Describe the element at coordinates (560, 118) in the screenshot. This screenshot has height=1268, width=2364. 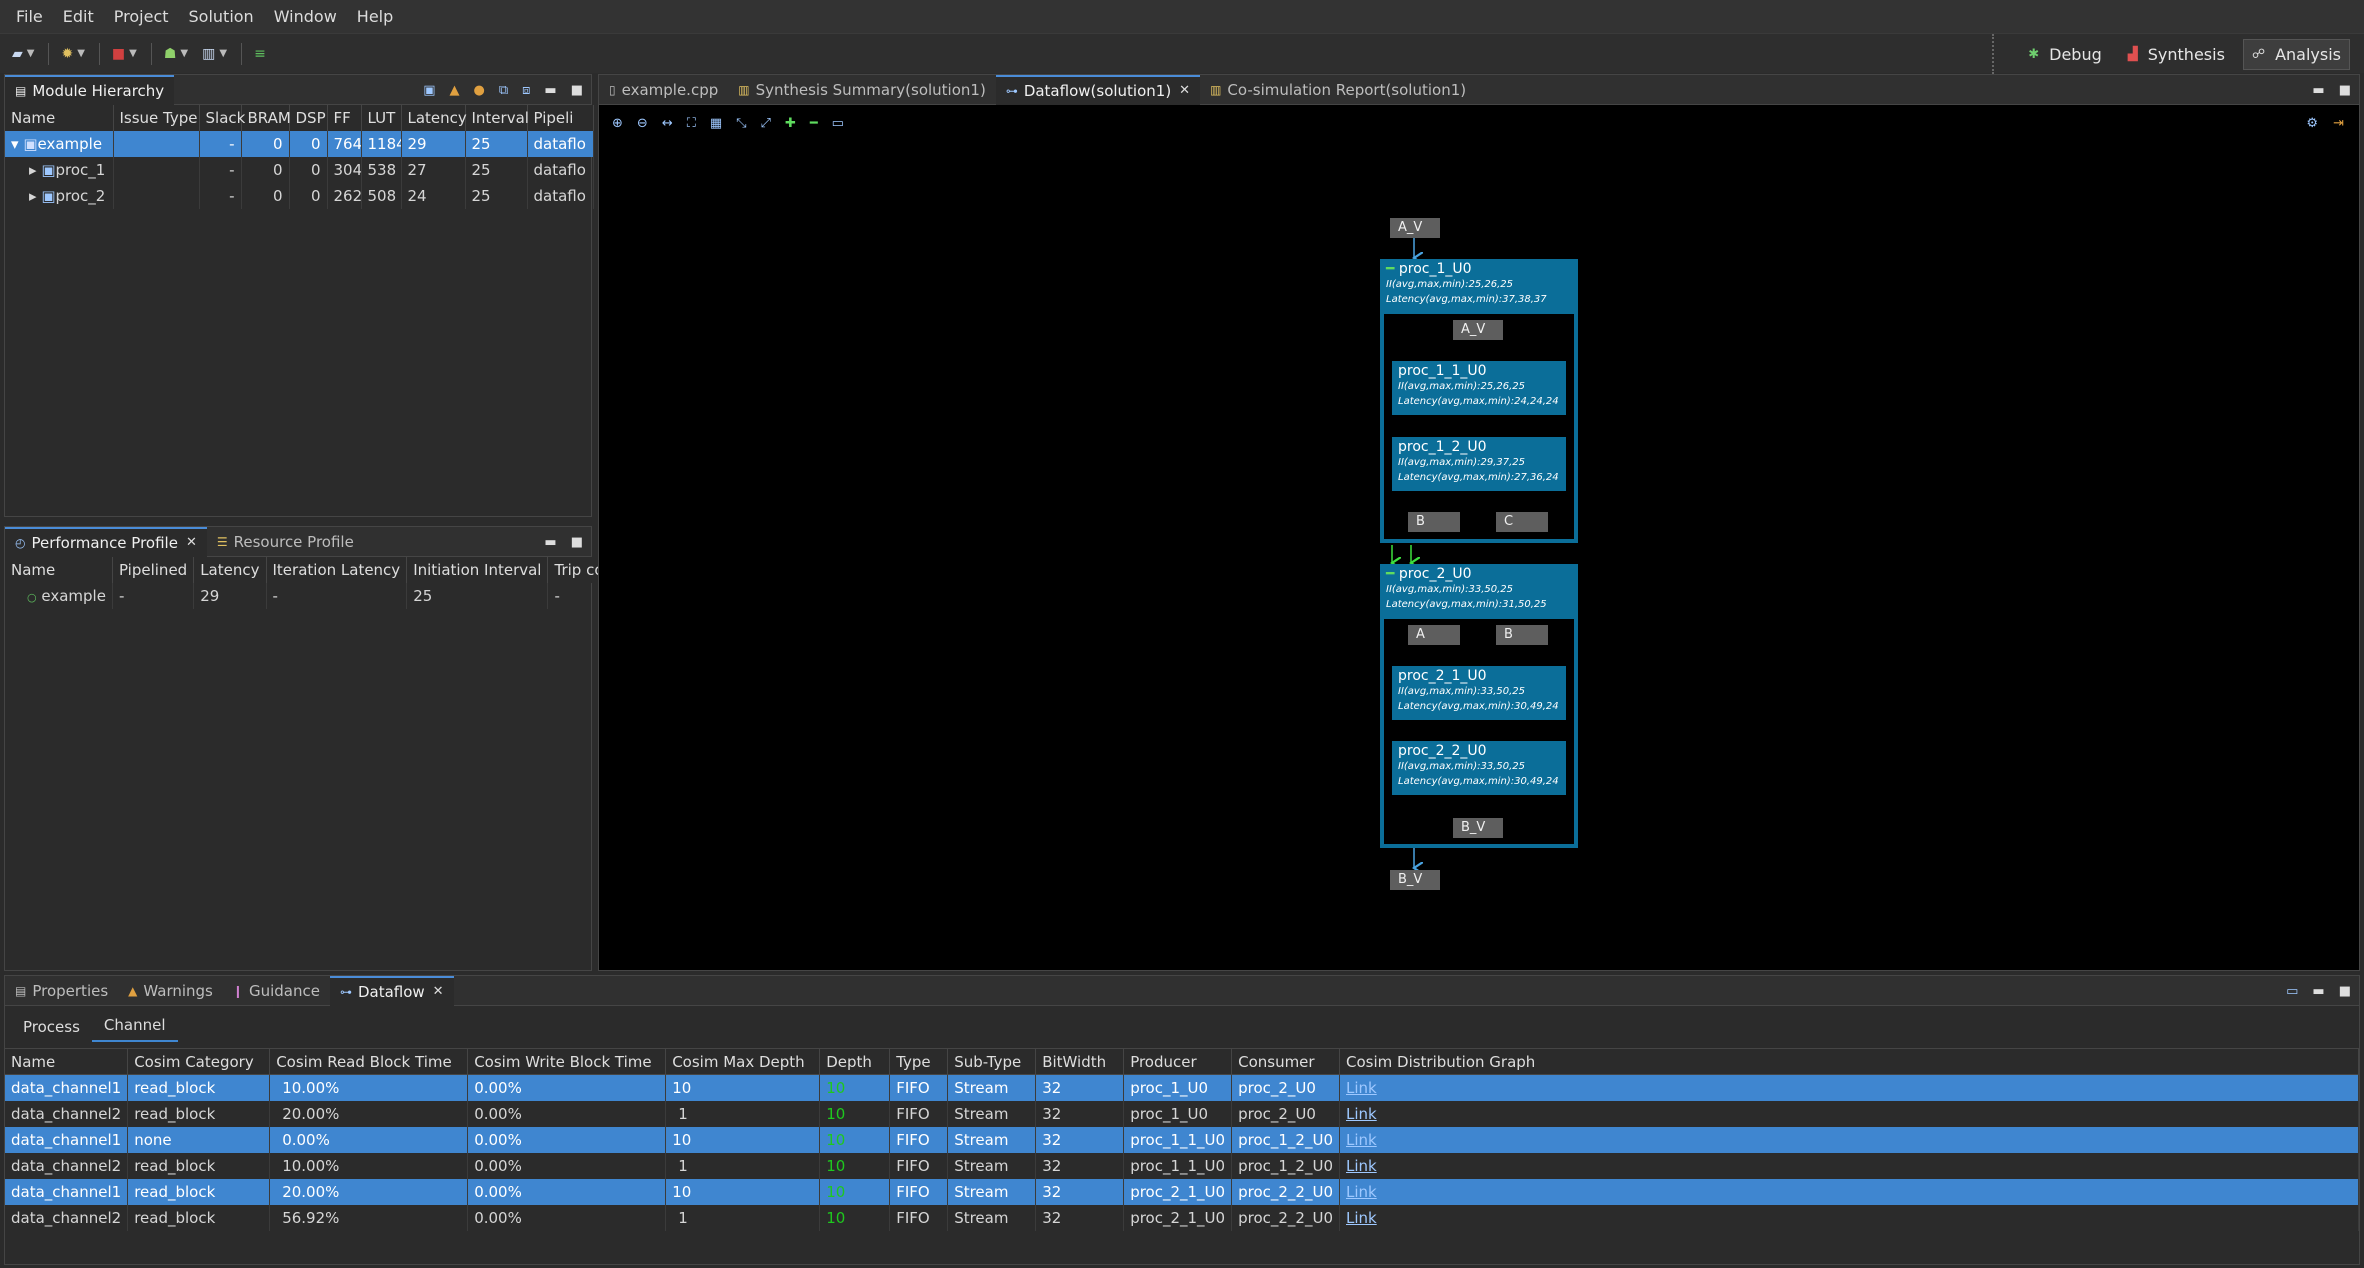
I see `col-pipeline: Pipeli` at that location.